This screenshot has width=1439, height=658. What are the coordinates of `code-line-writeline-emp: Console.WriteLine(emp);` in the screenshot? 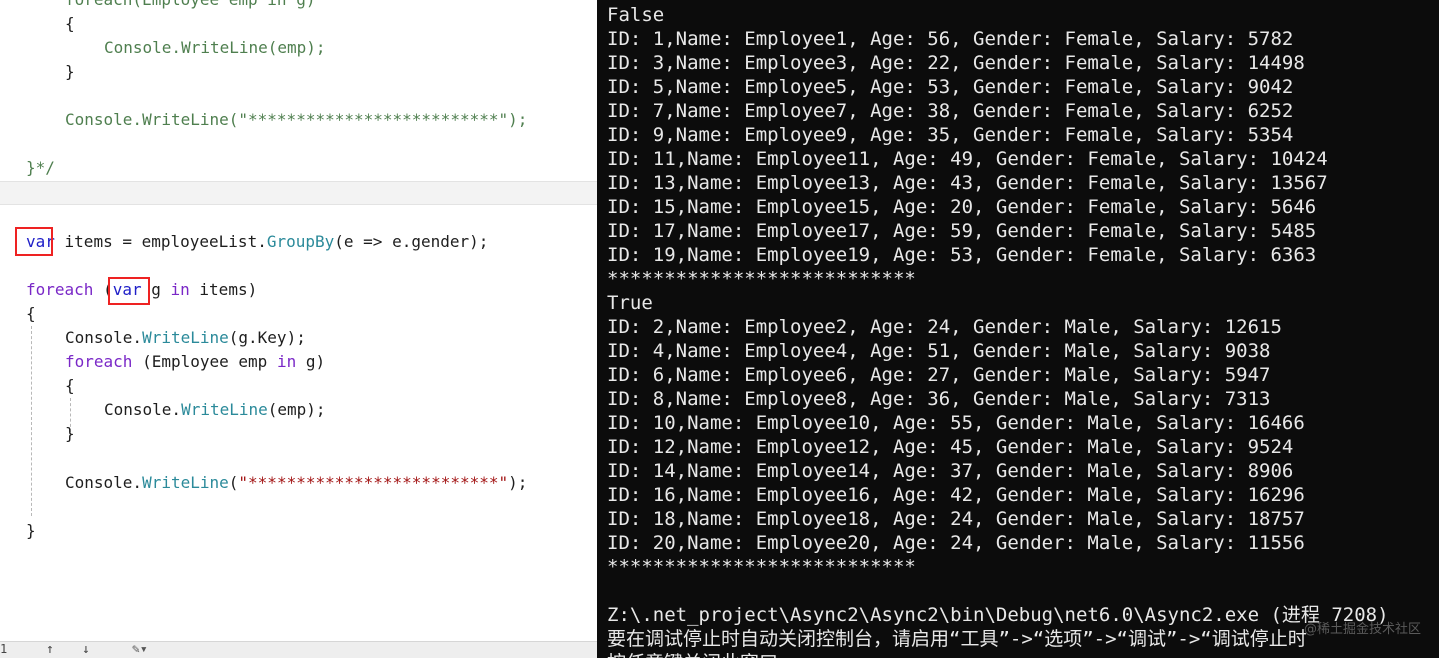 It's located at (215, 48).